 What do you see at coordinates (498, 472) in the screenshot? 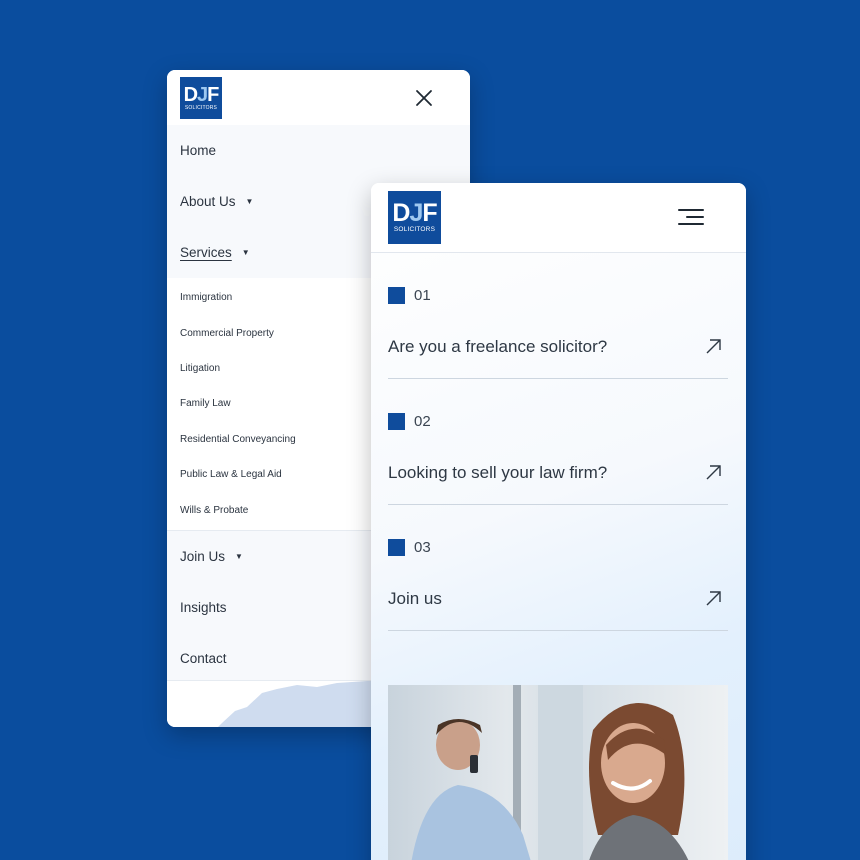
I see `cta-title: Looking to sell your law firm?` at bounding box center [498, 472].